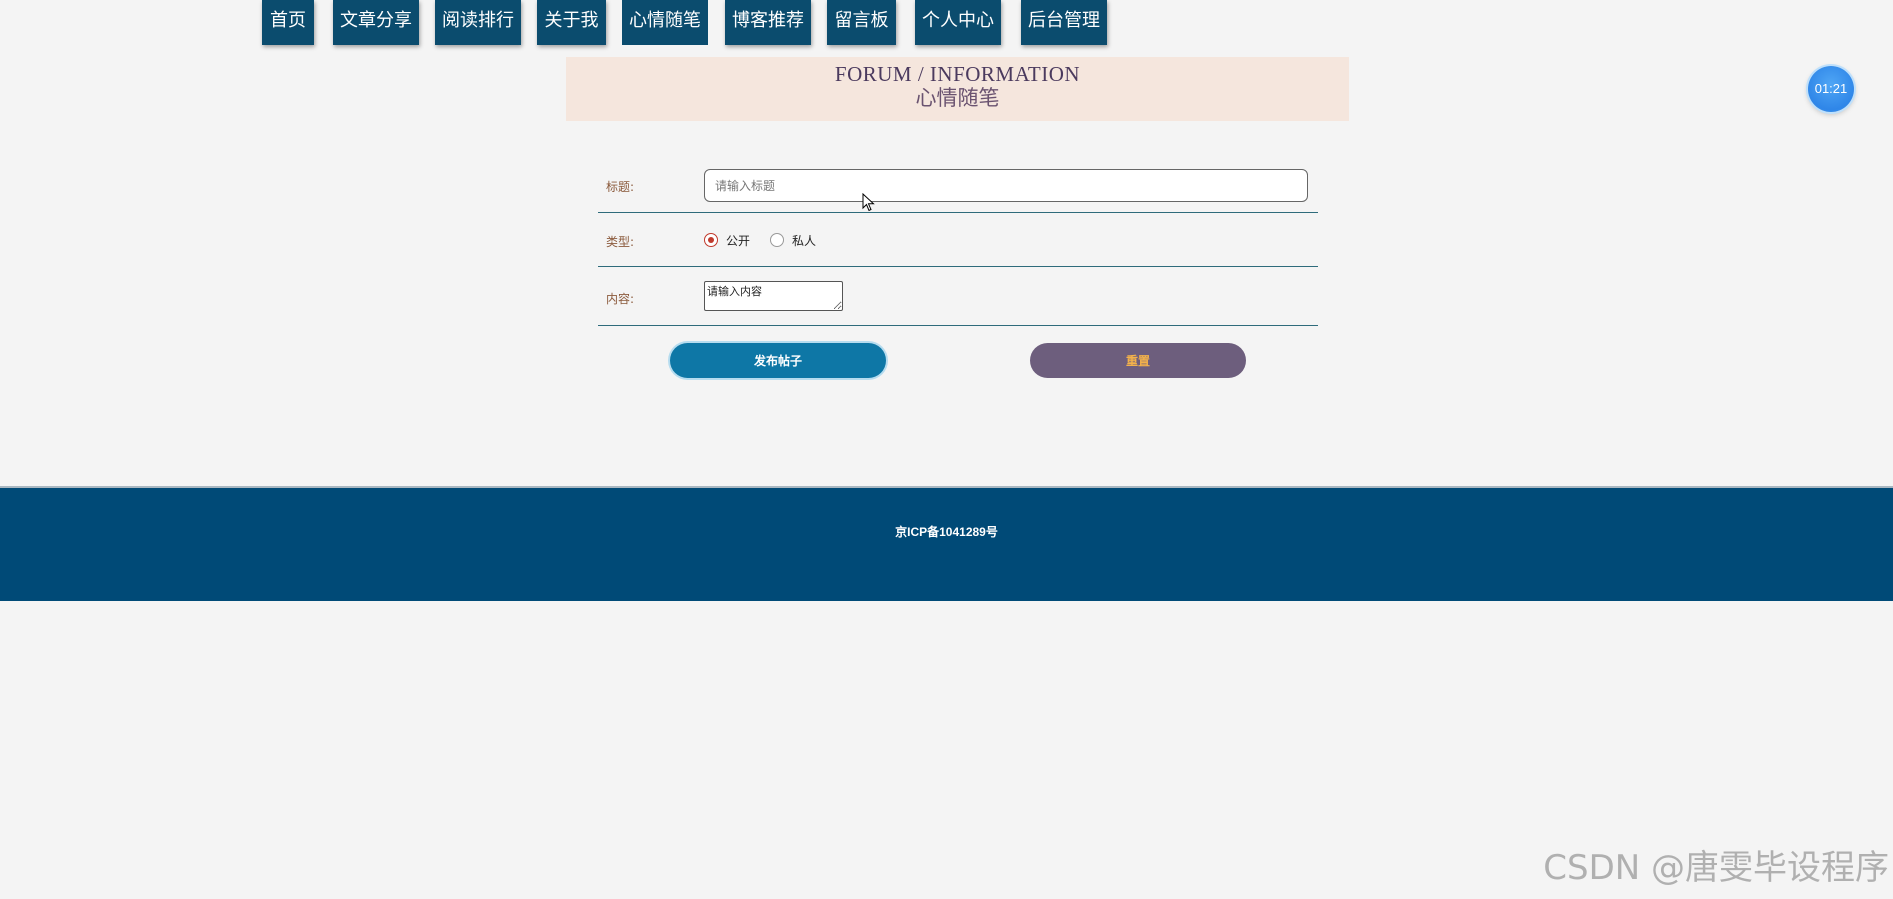 This screenshot has height=899, width=1893. I want to click on nav-item-admin: 后台管理, so click(1064, 22).